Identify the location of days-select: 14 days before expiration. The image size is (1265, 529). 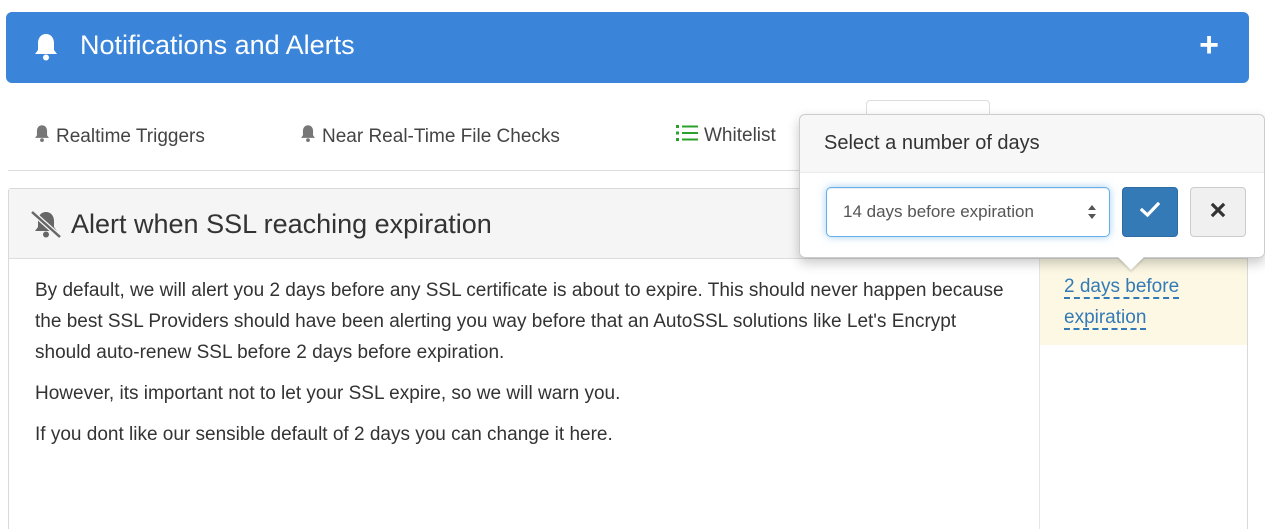
(968, 212).